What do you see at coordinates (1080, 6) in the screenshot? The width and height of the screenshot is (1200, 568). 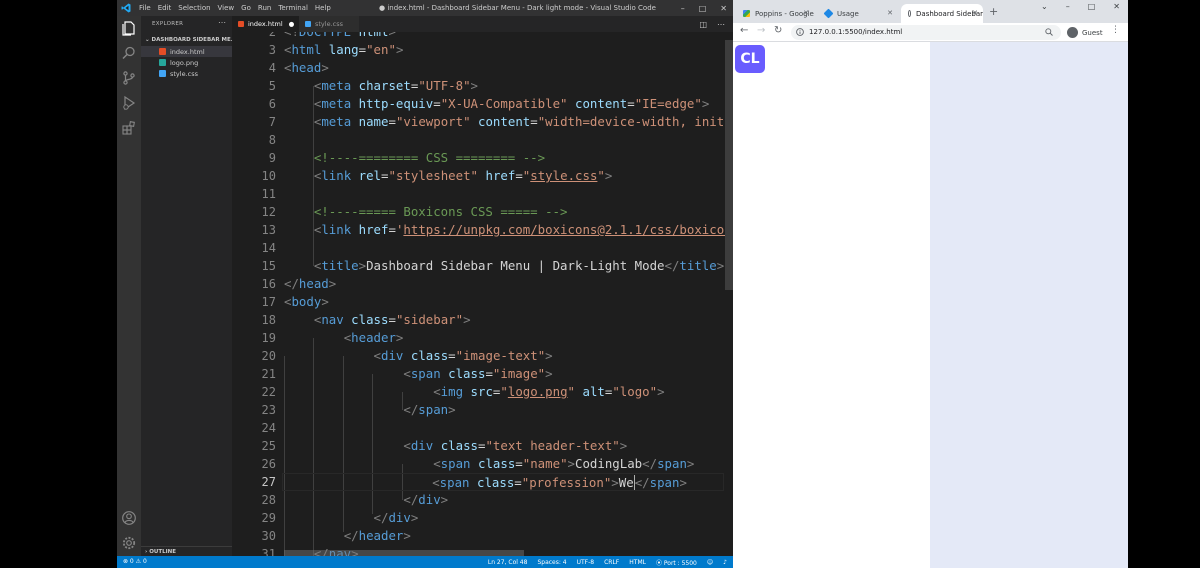 I see `browser-window-controls: ⌄ – □ ✕` at bounding box center [1080, 6].